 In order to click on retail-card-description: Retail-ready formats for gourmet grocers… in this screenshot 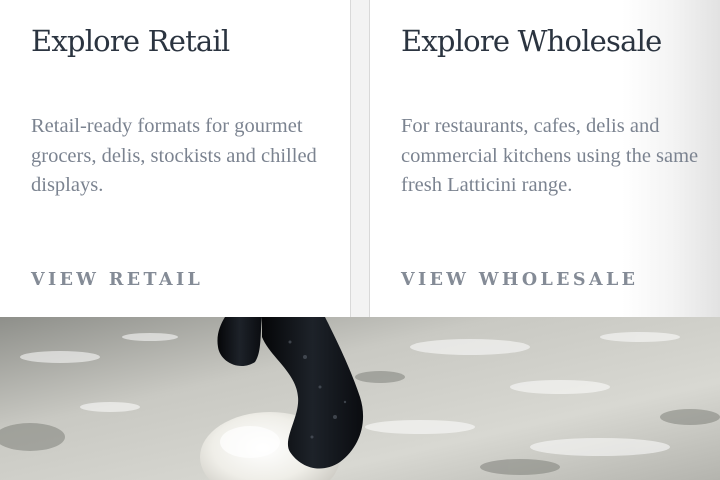, I will do `click(174, 155)`.